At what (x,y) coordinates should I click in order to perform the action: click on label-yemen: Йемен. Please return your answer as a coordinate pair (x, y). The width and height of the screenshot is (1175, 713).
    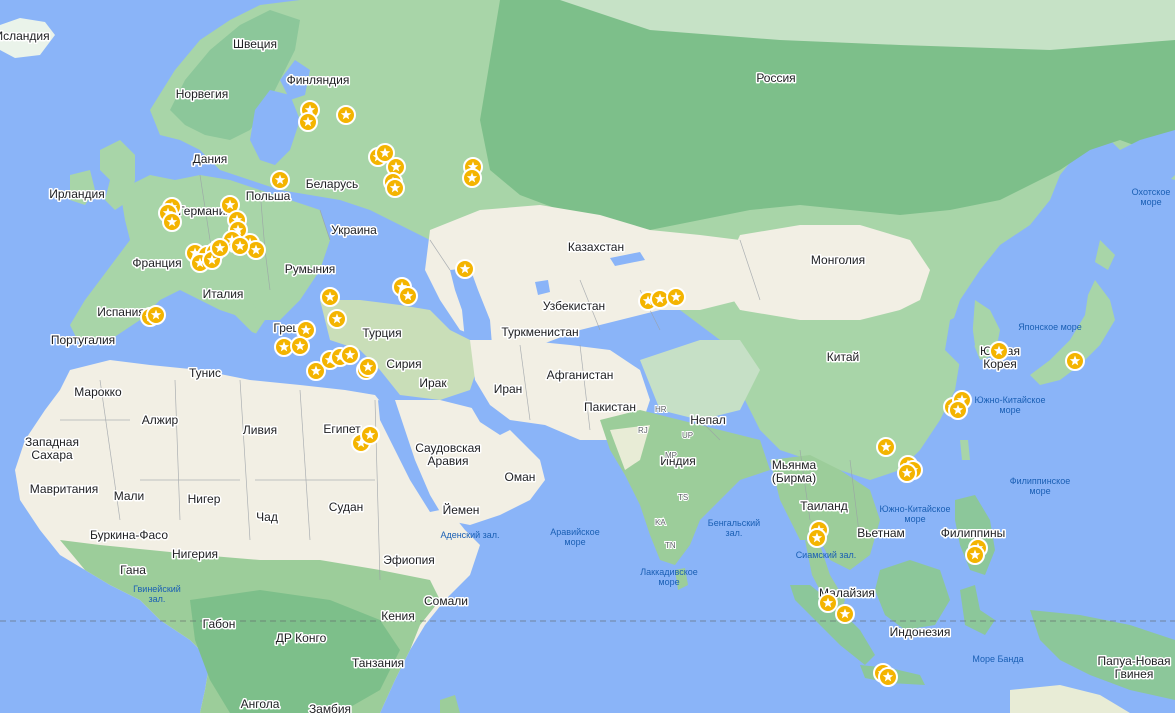
    Looking at the image, I should click on (461, 509).